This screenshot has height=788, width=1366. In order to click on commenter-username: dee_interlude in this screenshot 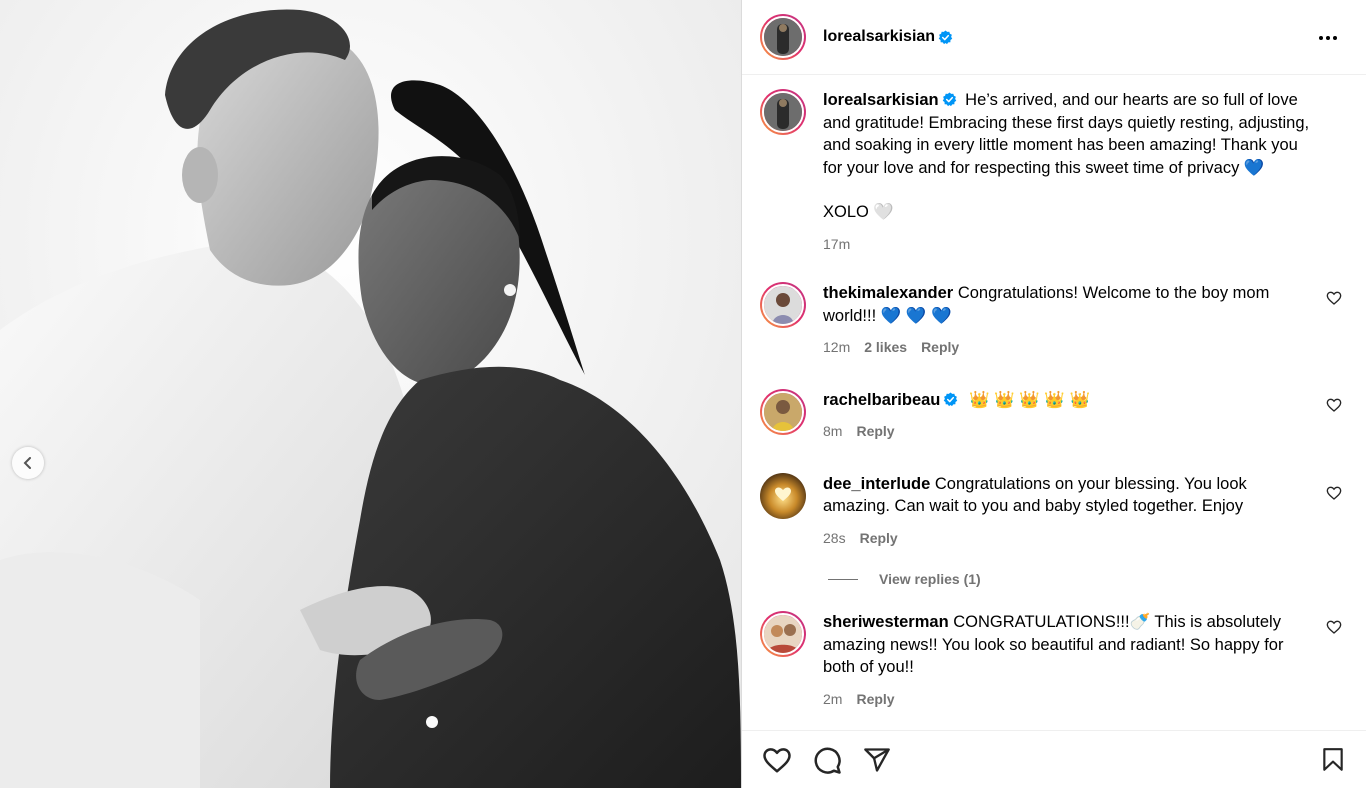, I will do `click(876, 484)`.